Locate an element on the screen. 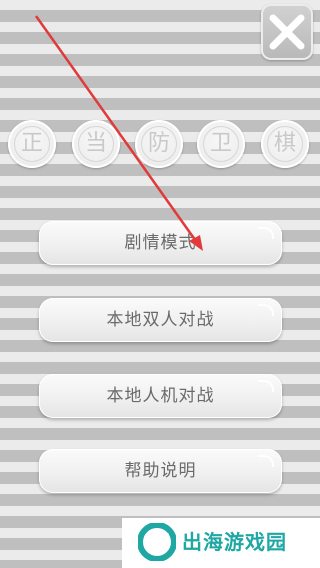 This screenshot has width=320, height=568. title-char: 当 is located at coordinates (95, 143).